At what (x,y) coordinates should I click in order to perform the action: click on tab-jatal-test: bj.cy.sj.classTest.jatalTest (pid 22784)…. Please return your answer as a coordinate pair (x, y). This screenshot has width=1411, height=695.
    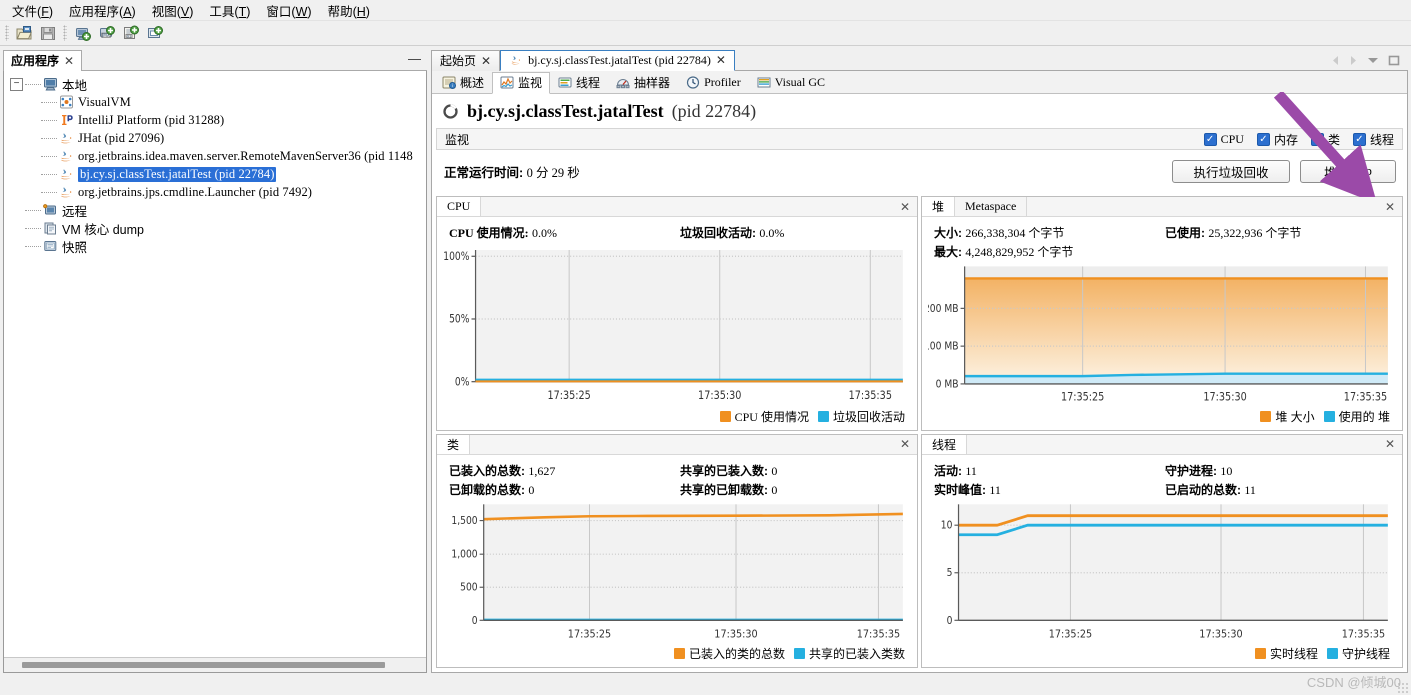
    Looking at the image, I should click on (617, 60).